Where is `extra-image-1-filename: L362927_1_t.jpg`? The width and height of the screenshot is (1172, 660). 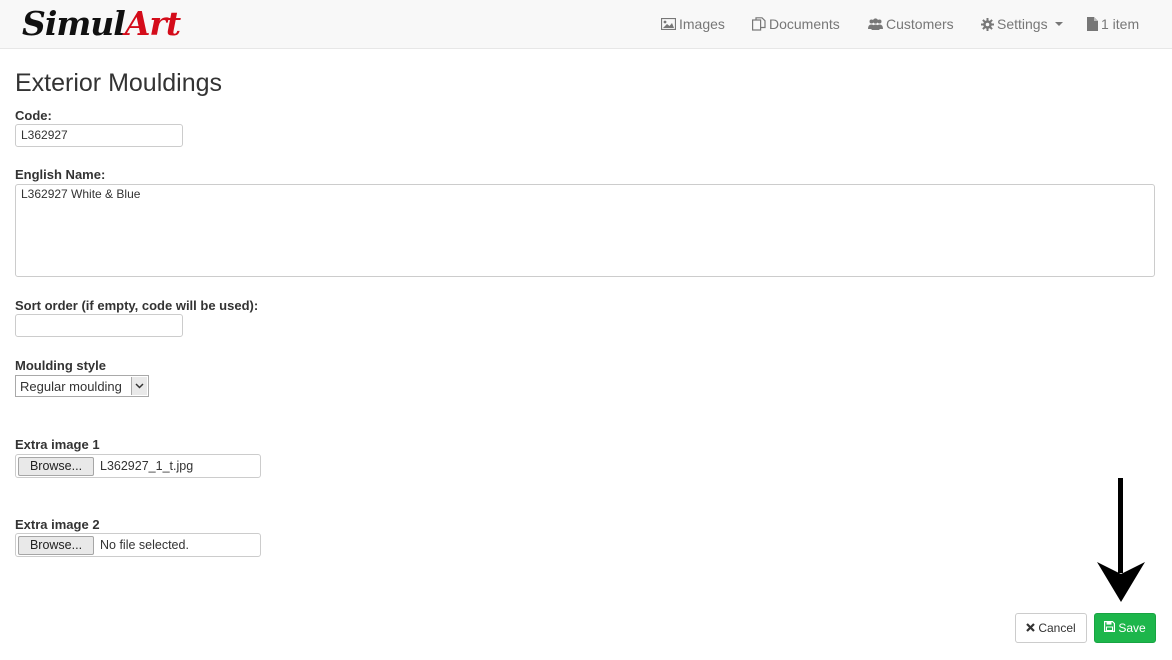
extra-image-1-filename: L362927_1_t.jpg is located at coordinates (147, 466).